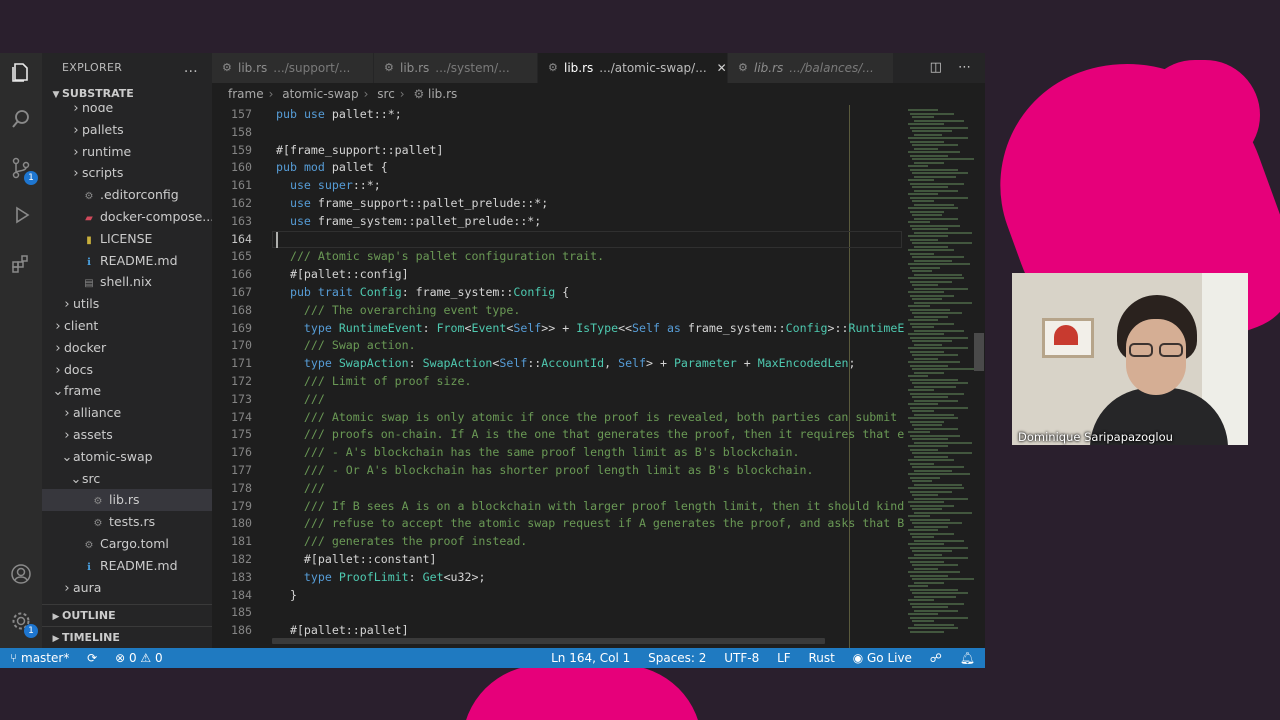 The image size is (1280, 720). I want to click on code-text: /// generates the proof instead., so click(402, 541).